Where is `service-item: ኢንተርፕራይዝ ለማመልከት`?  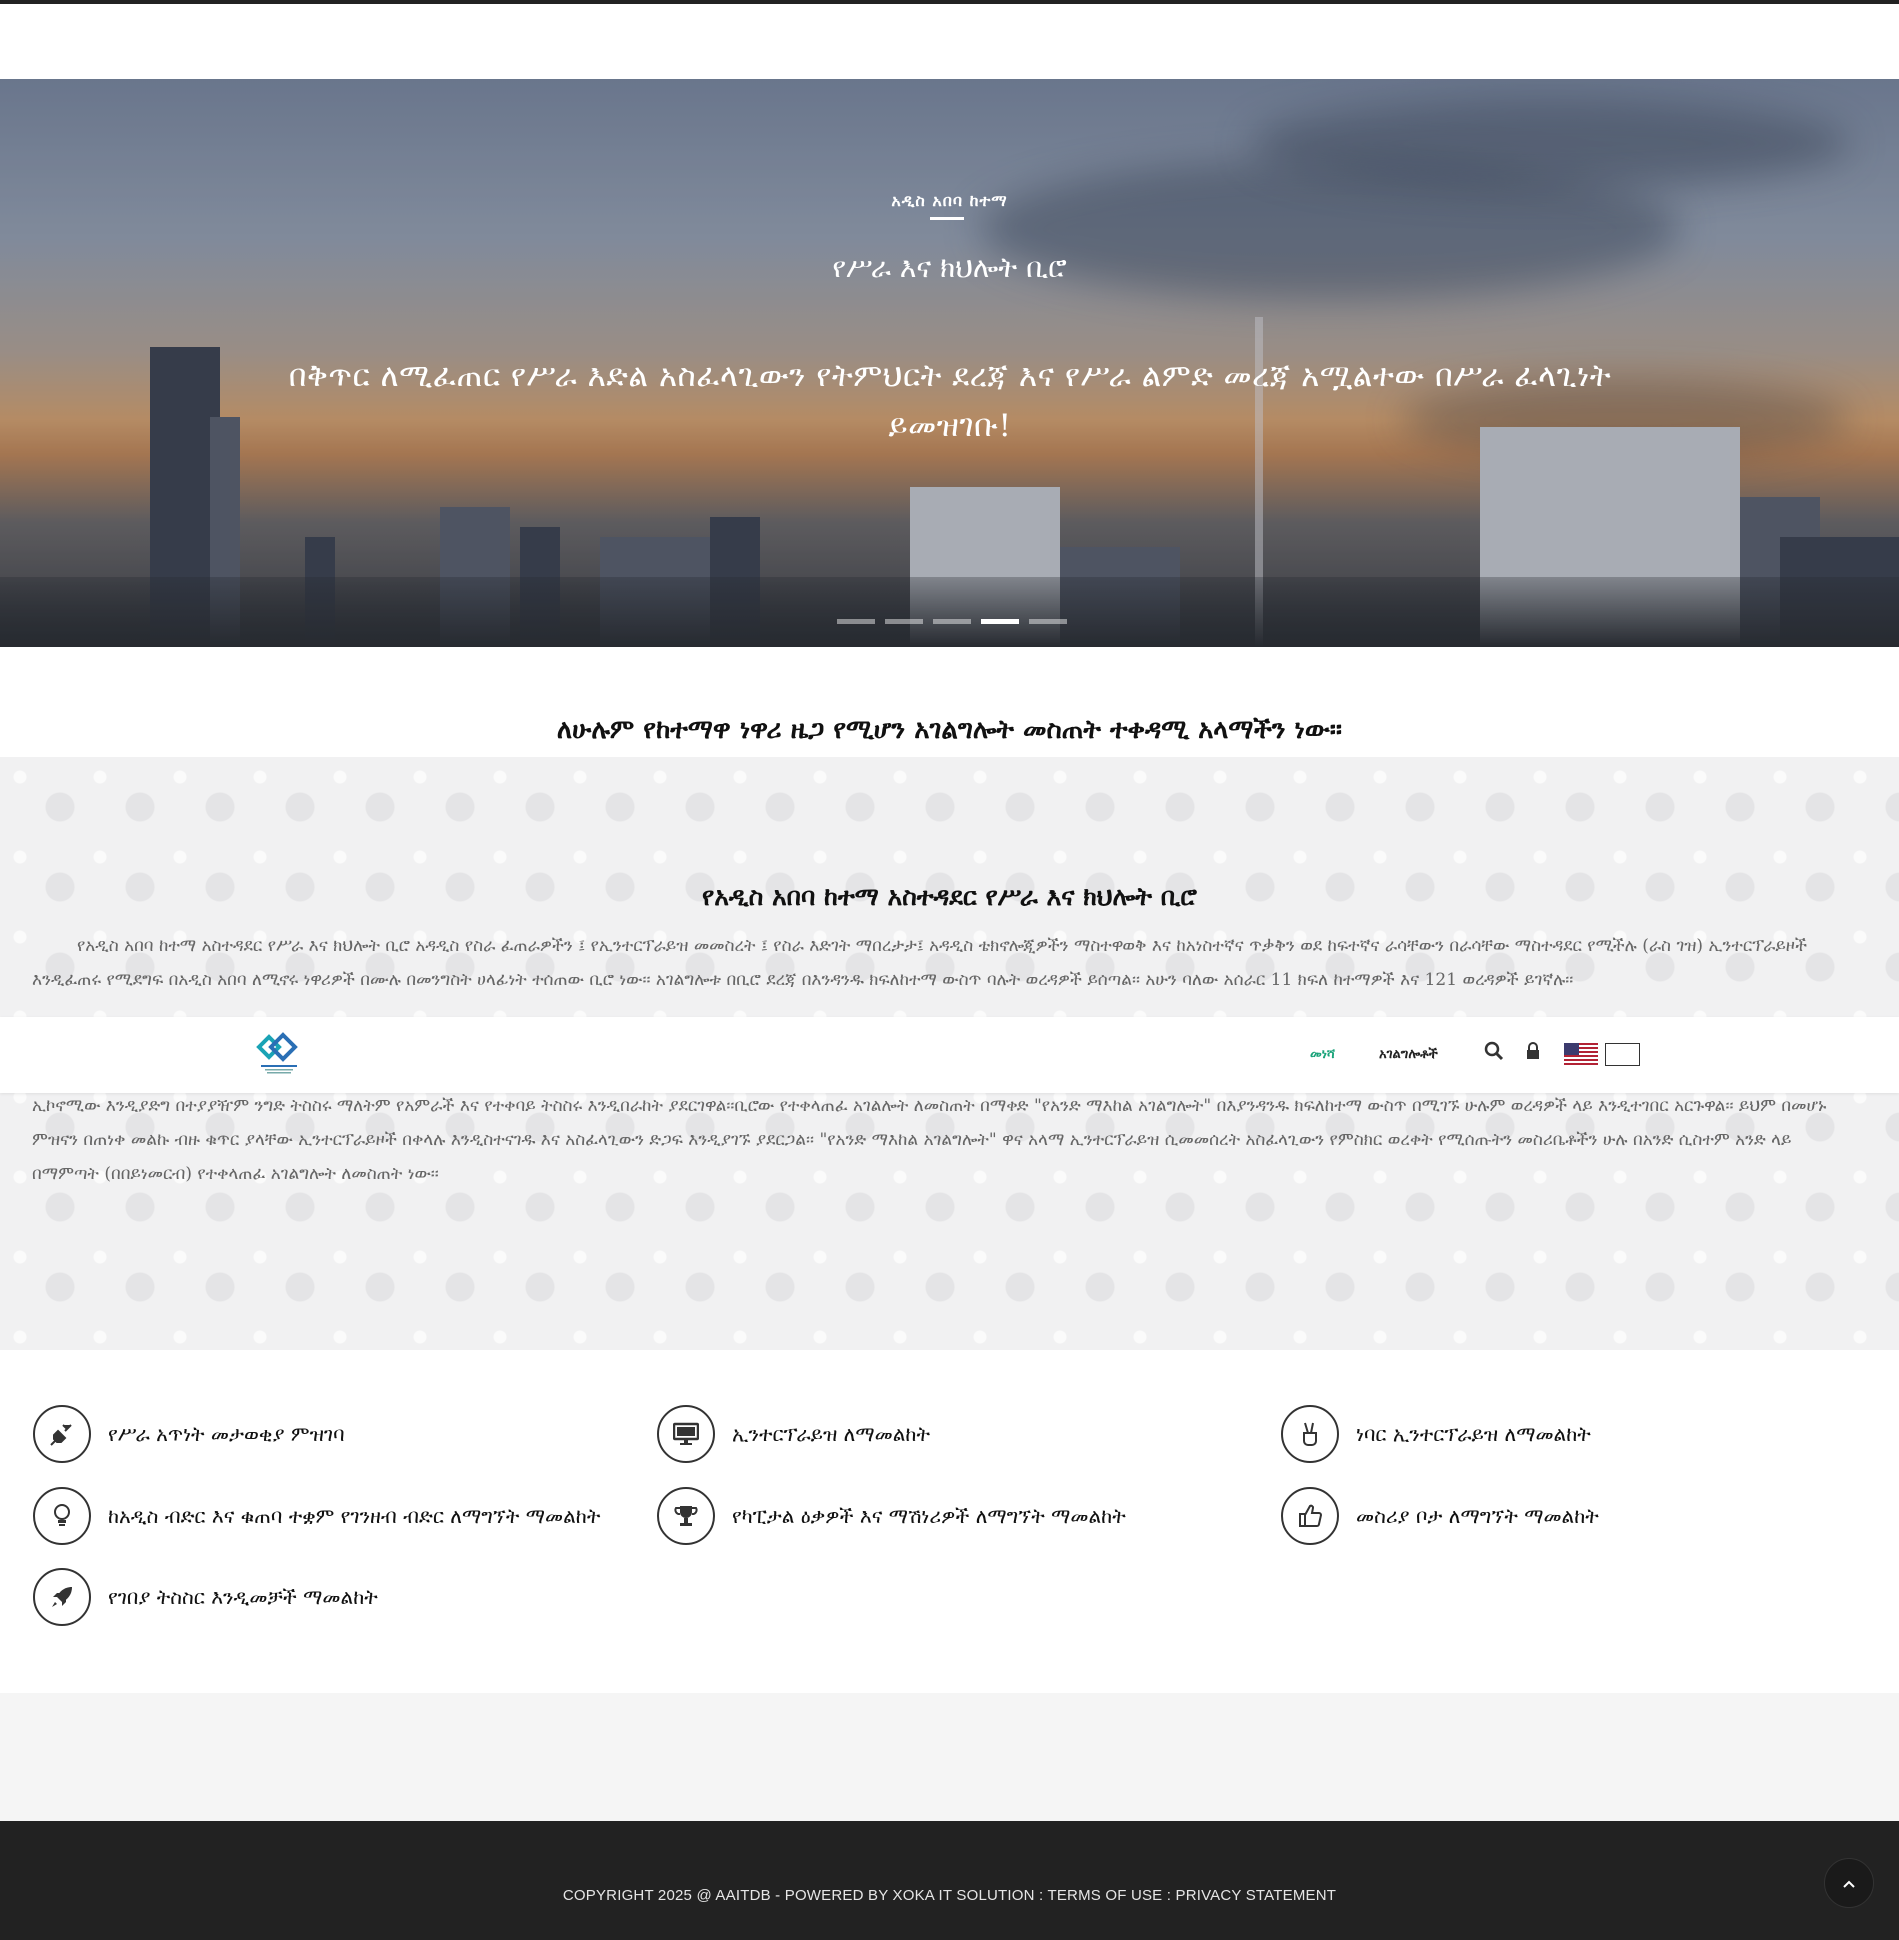 service-item: ኢንተርፕራይዝ ለማመልከት is located at coordinates (793, 1434).